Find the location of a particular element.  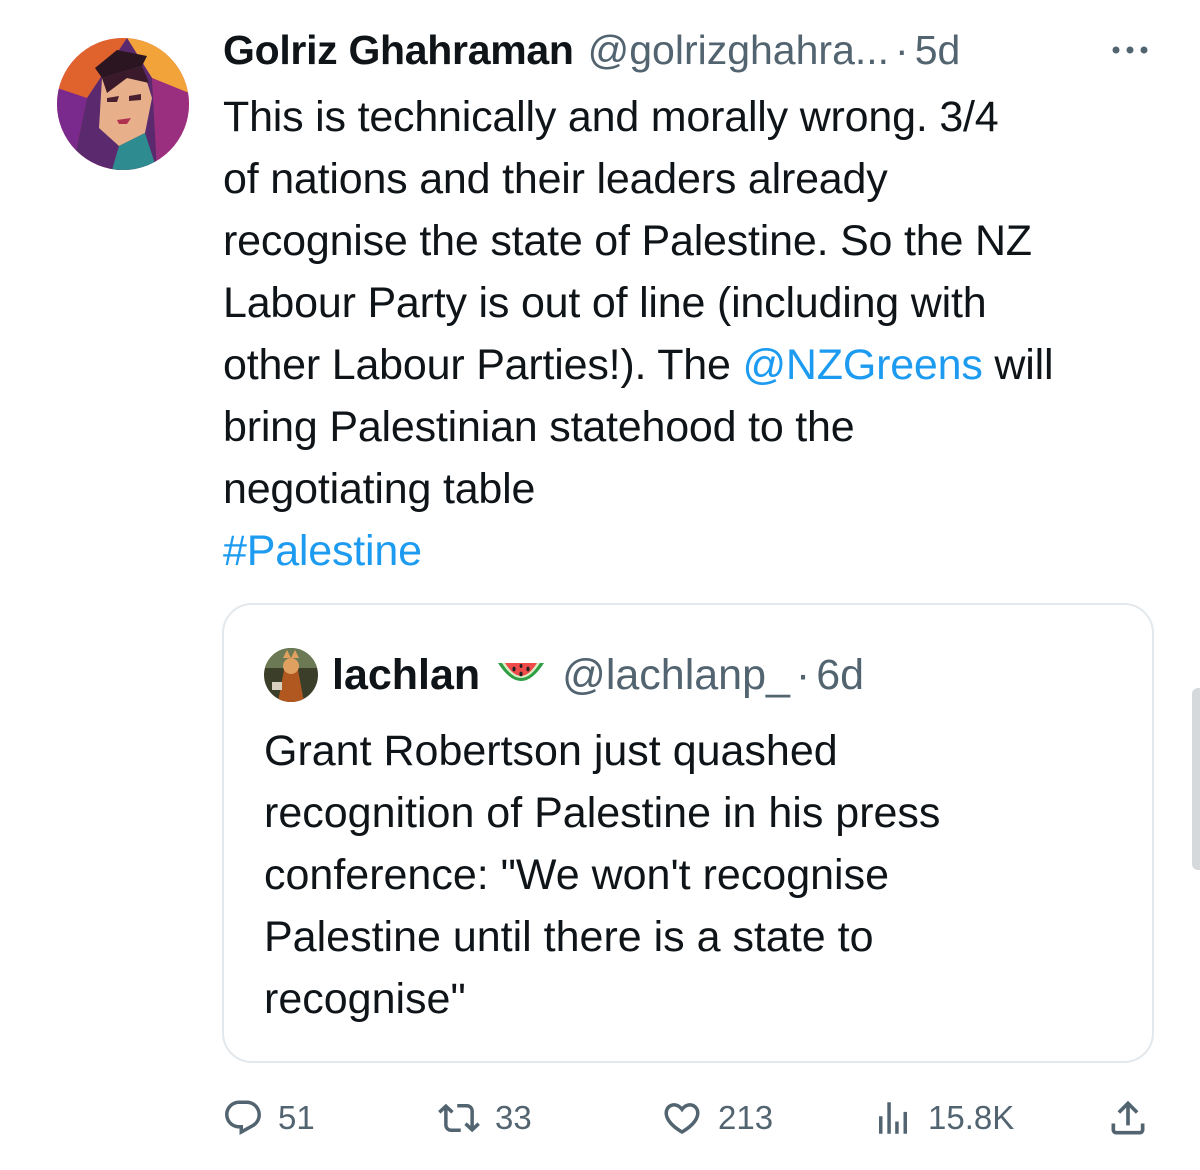

tweet-line: #Palestine is located at coordinates (698, 551).